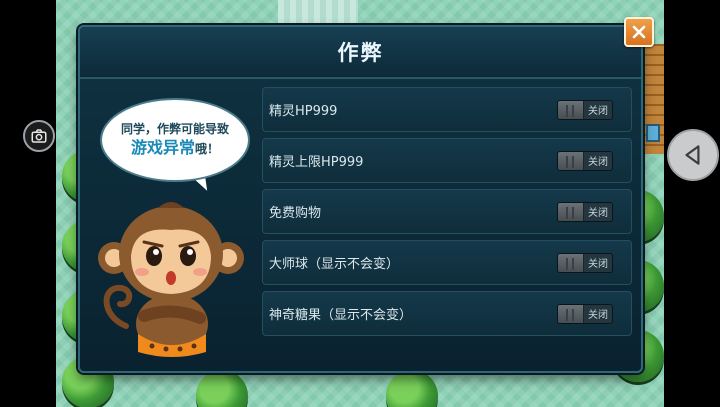 The width and height of the screenshot is (720, 407). I want to click on left-black-bar, so click(28, 203).